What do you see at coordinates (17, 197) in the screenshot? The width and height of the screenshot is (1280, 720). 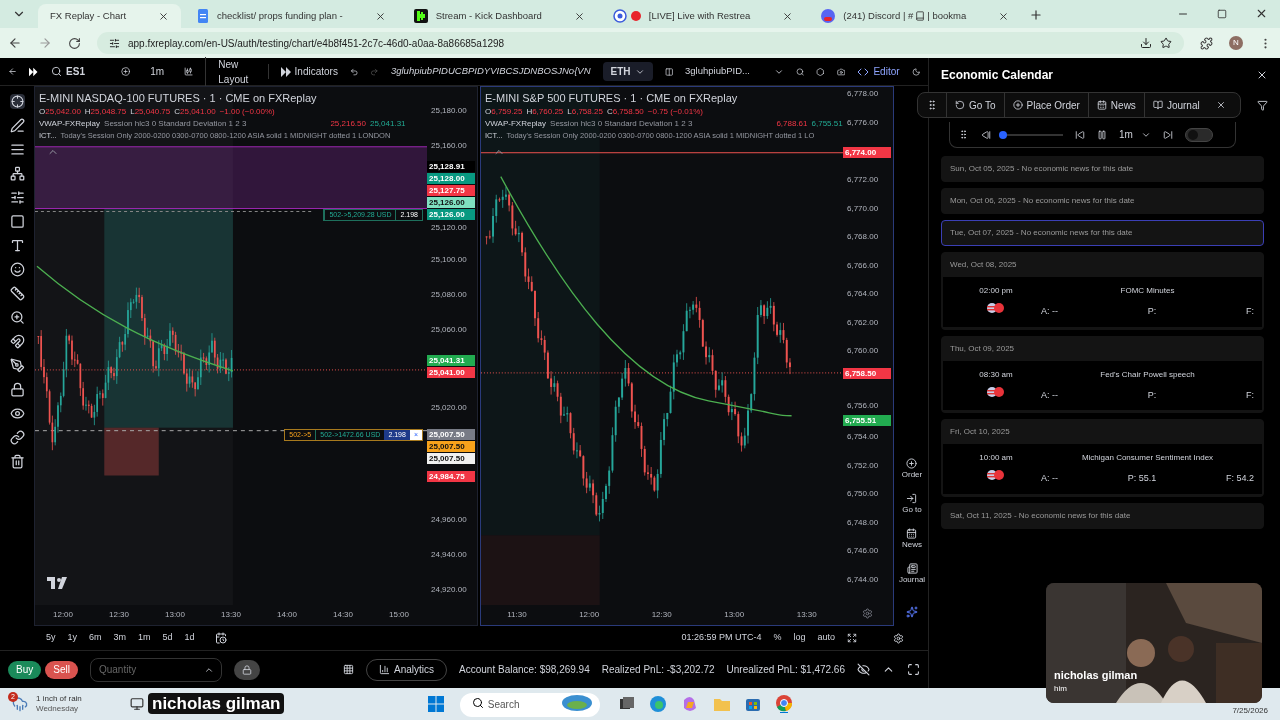 I see `sliders-icon` at bounding box center [17, 197].